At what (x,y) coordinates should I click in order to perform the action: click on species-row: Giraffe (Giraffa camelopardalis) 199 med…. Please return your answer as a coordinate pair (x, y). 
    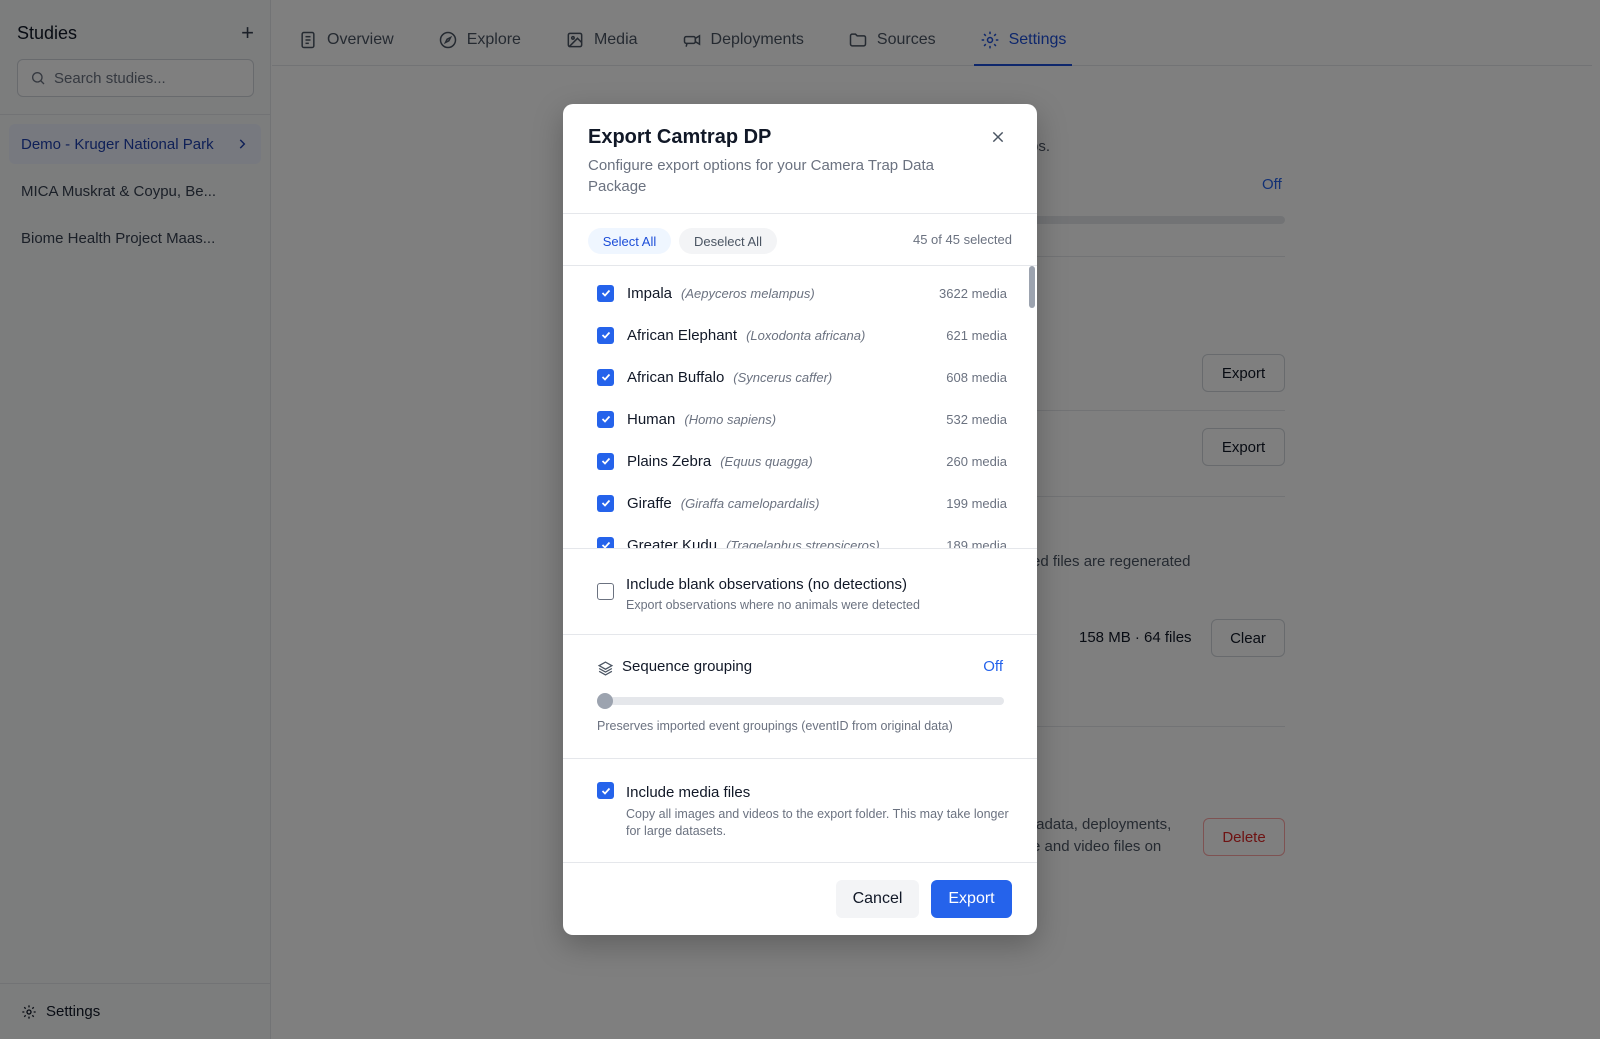
    Looking at the image, I should click on (802, 503).